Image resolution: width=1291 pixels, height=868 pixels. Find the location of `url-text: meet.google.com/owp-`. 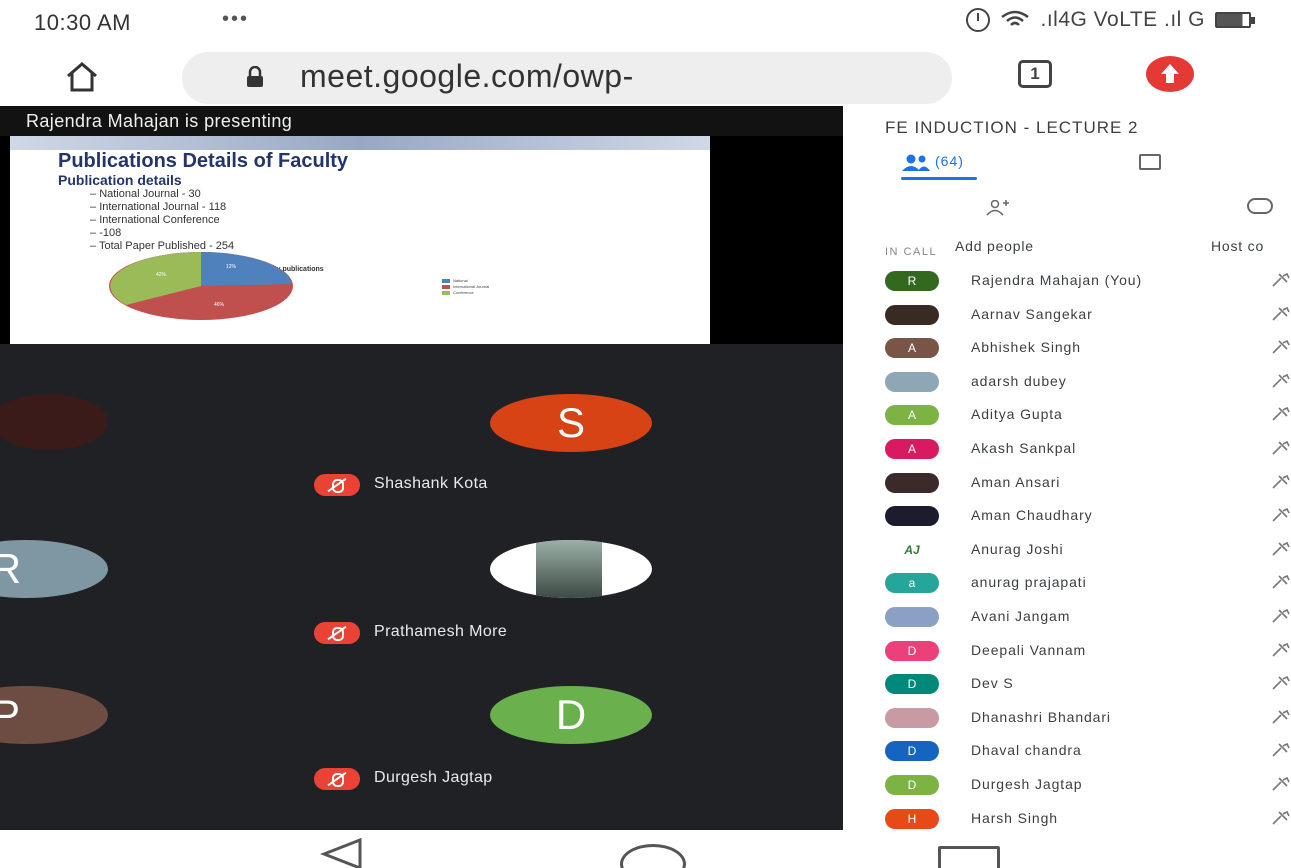

url-text: meet.google.com/owp- is located at coordinates (467, 76).